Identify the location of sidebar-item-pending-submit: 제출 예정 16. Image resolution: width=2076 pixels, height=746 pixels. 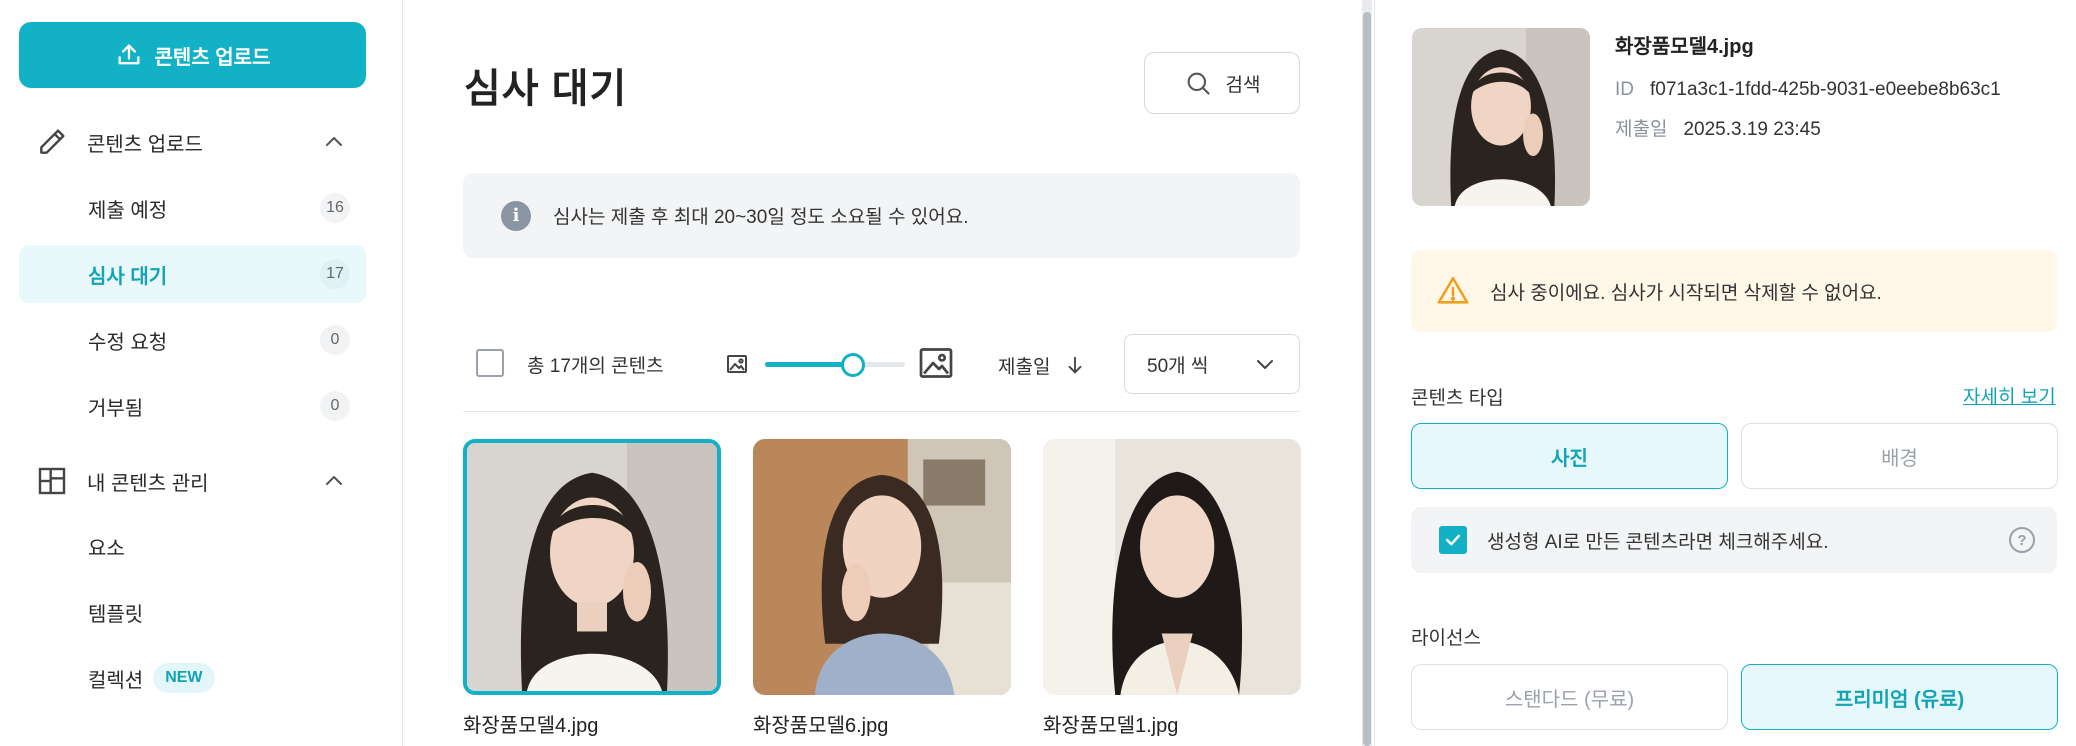
(192, 208).